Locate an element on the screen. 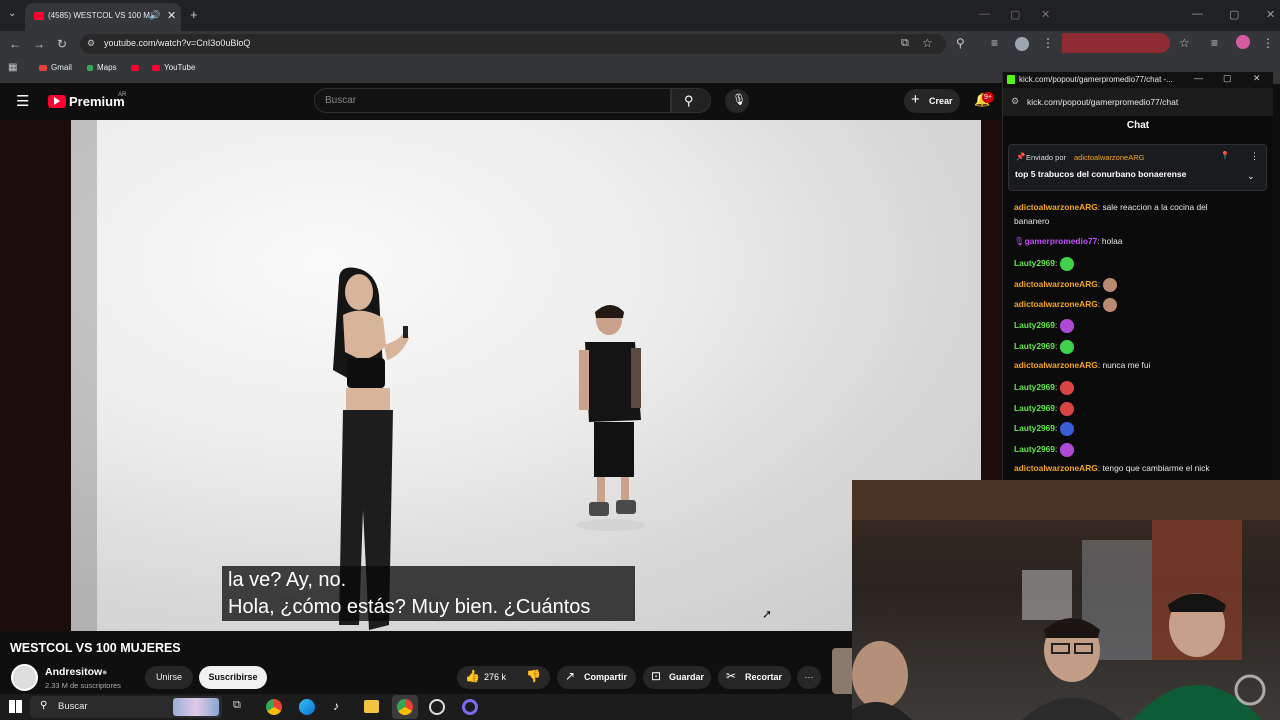 The width and height of the screenshot is (1280, 720). like-count: 276 k is located at coordinates (495, 677).